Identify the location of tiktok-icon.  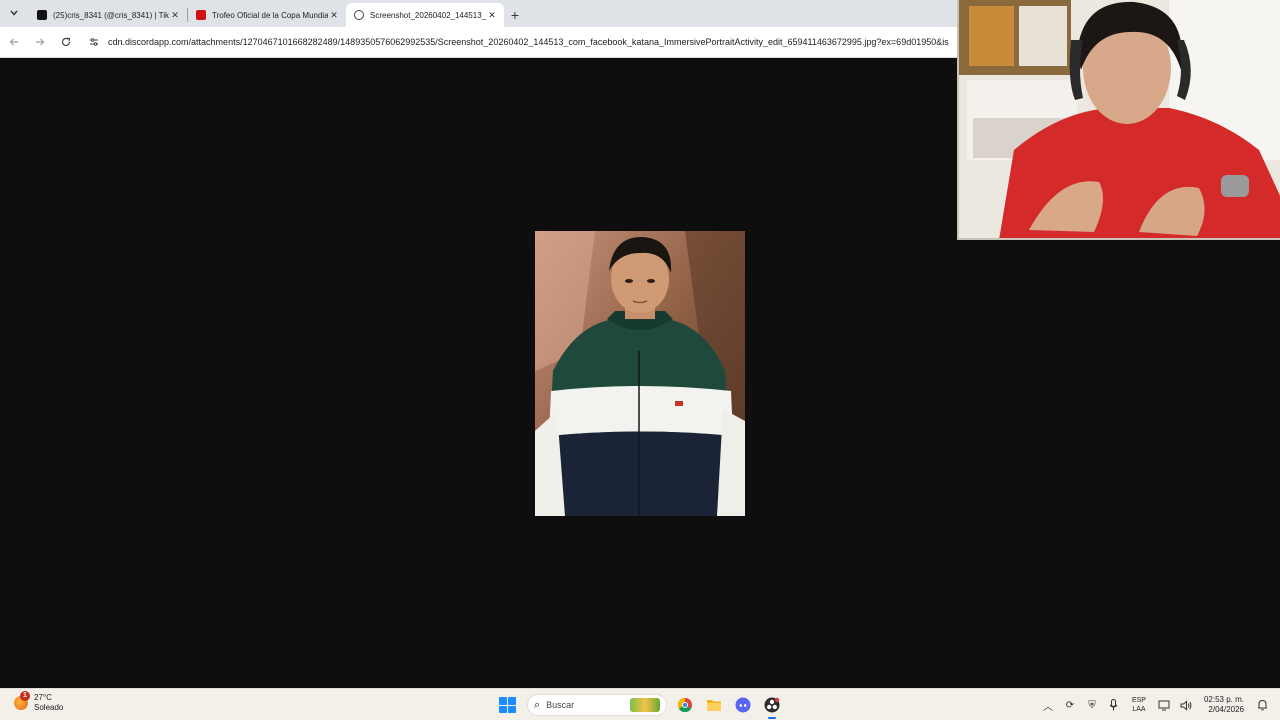
(42, 15).